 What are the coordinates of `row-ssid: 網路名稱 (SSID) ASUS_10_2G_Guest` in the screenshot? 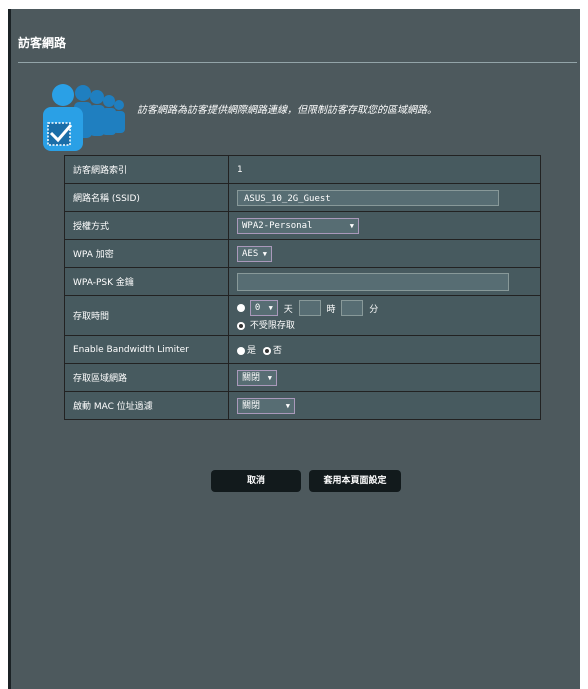 It's located at (302, 197).